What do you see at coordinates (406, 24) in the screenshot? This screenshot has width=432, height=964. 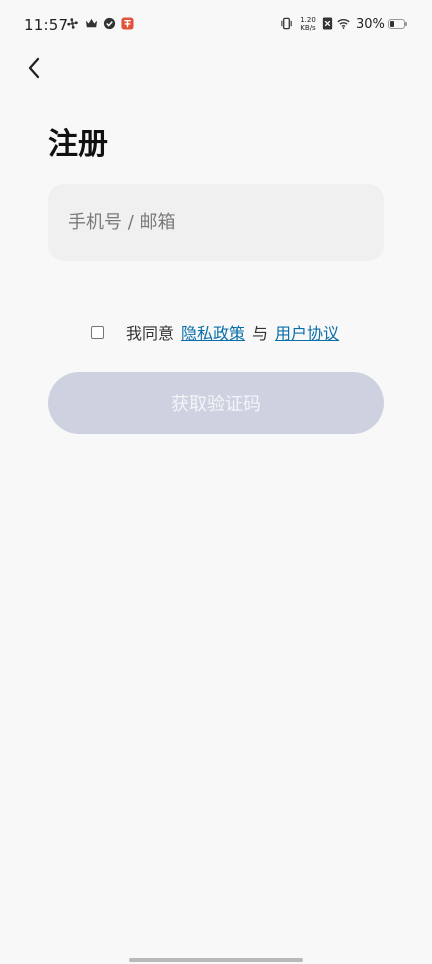 I see `battery-cap` at bounding box center [406, 24].